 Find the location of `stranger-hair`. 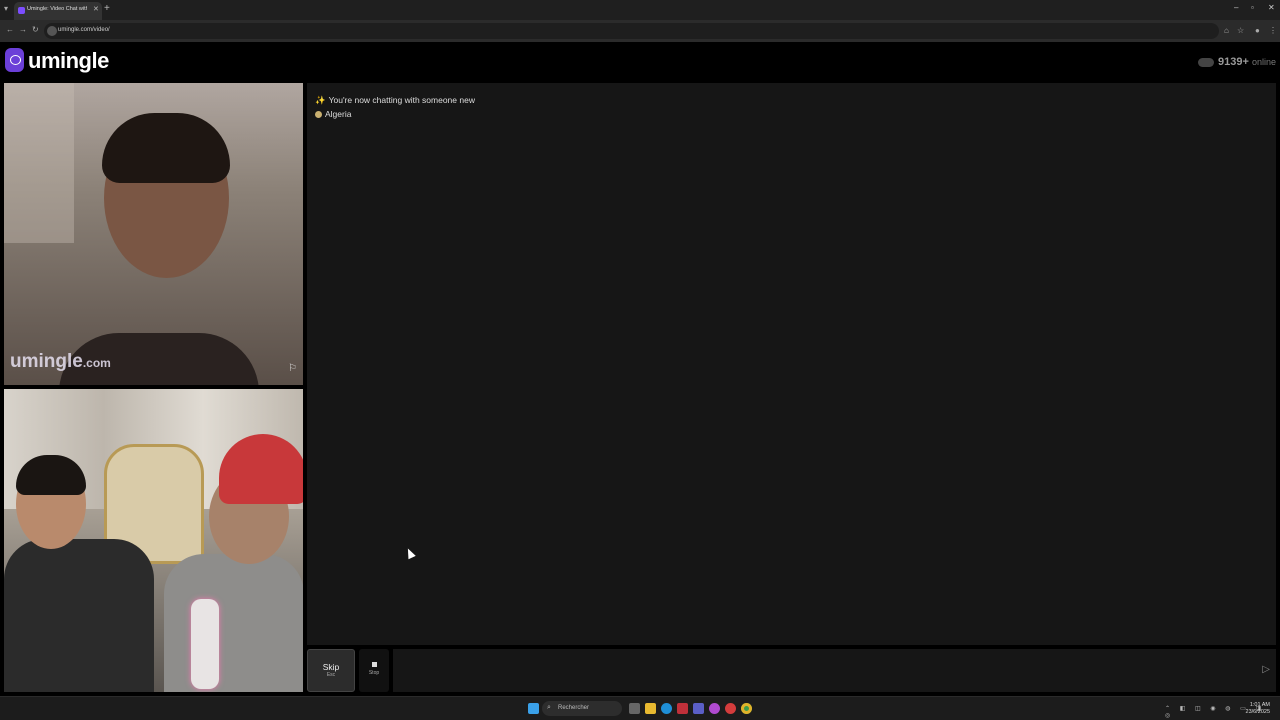

stranger-hair is located at coordinates (166, 148).